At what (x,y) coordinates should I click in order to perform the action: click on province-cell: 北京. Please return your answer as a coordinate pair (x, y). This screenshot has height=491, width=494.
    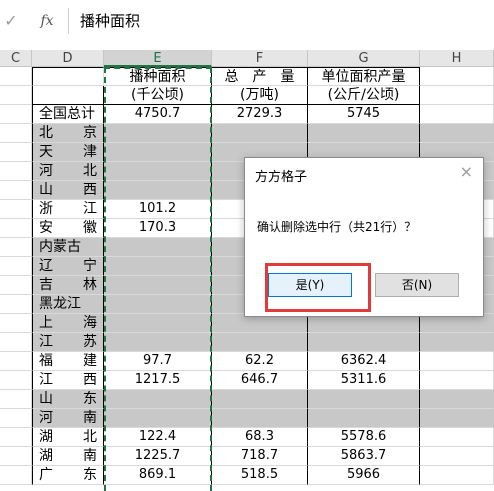
    Looking at the image, I should click on (68, 133).